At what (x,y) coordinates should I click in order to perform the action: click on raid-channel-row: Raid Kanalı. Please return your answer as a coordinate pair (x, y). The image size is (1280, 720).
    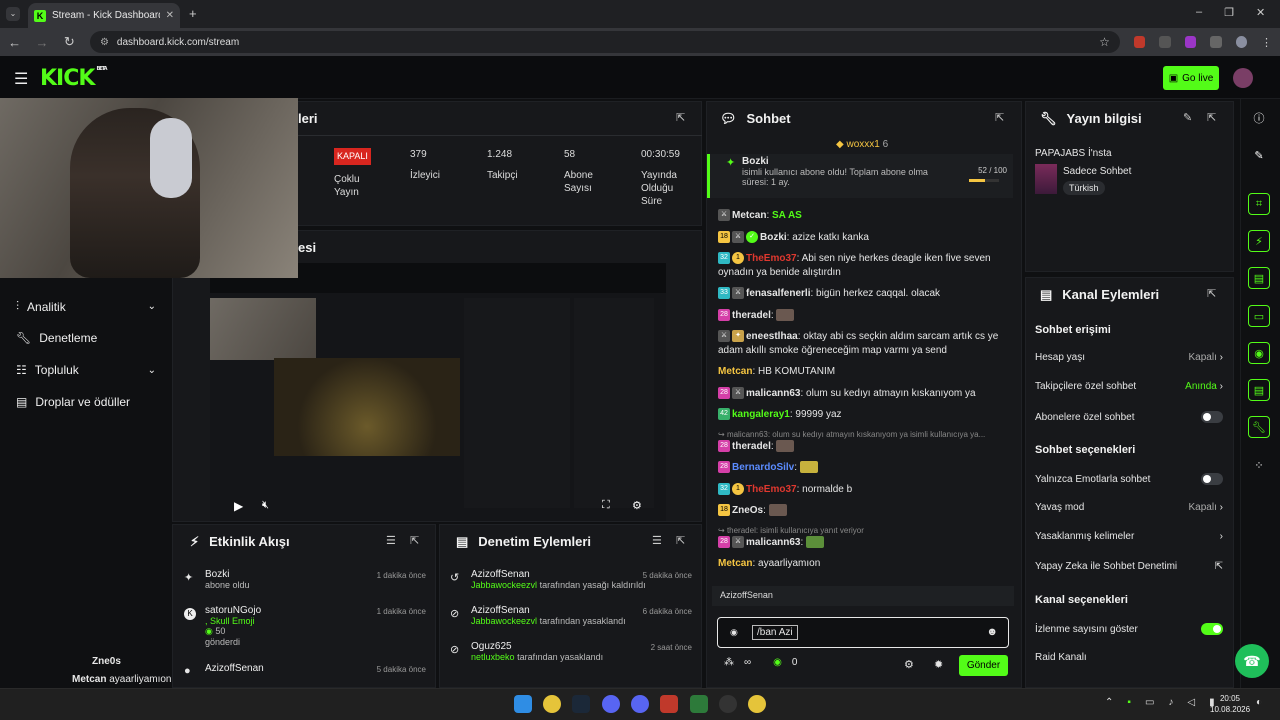
    Looking at the image, I should click on (1129, 657).